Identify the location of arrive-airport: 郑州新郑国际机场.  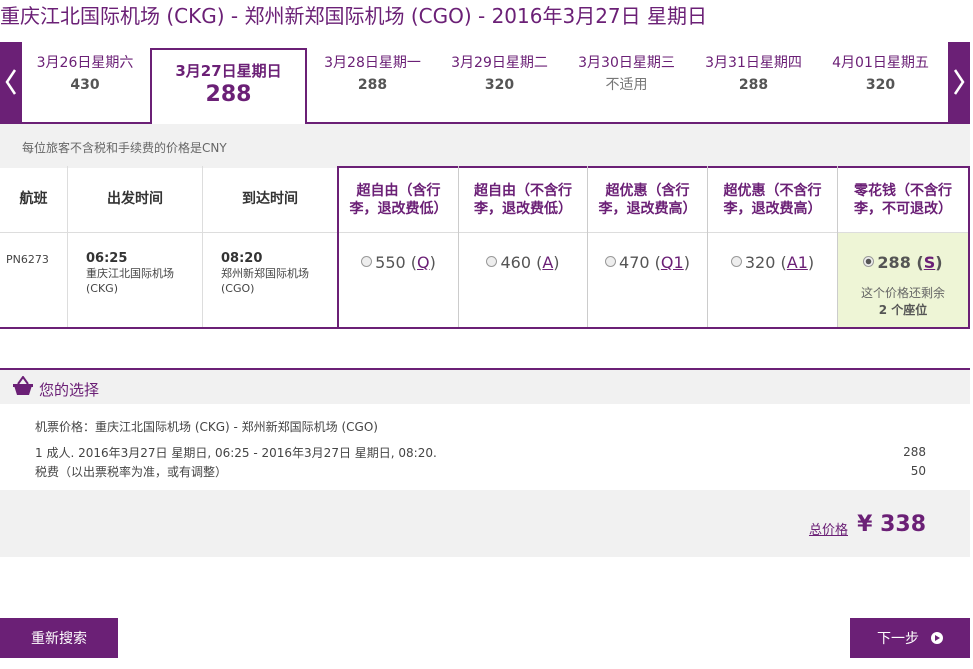
(265, 273).